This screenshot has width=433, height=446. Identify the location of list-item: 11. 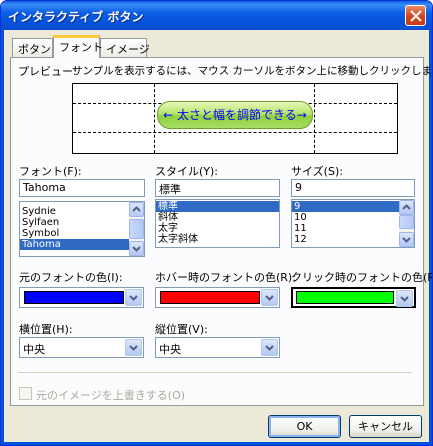
(353, 228).